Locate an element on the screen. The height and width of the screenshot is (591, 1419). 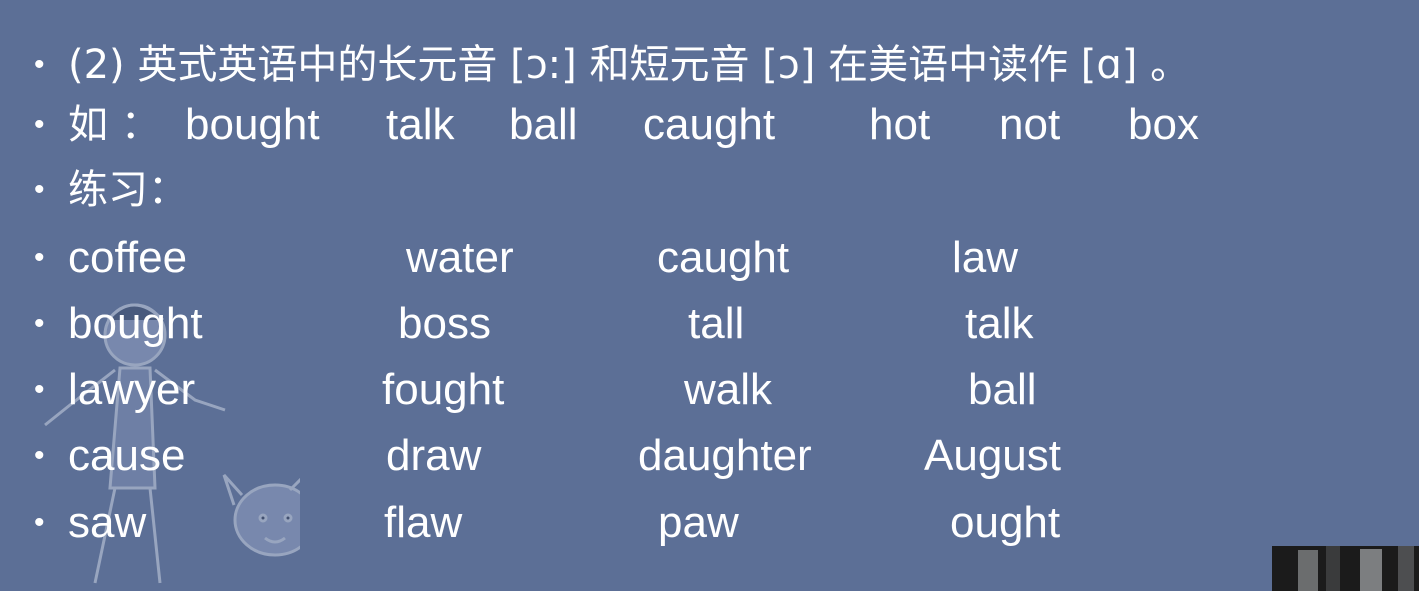
webcam-overlay is located at coordinates (1345, 568).